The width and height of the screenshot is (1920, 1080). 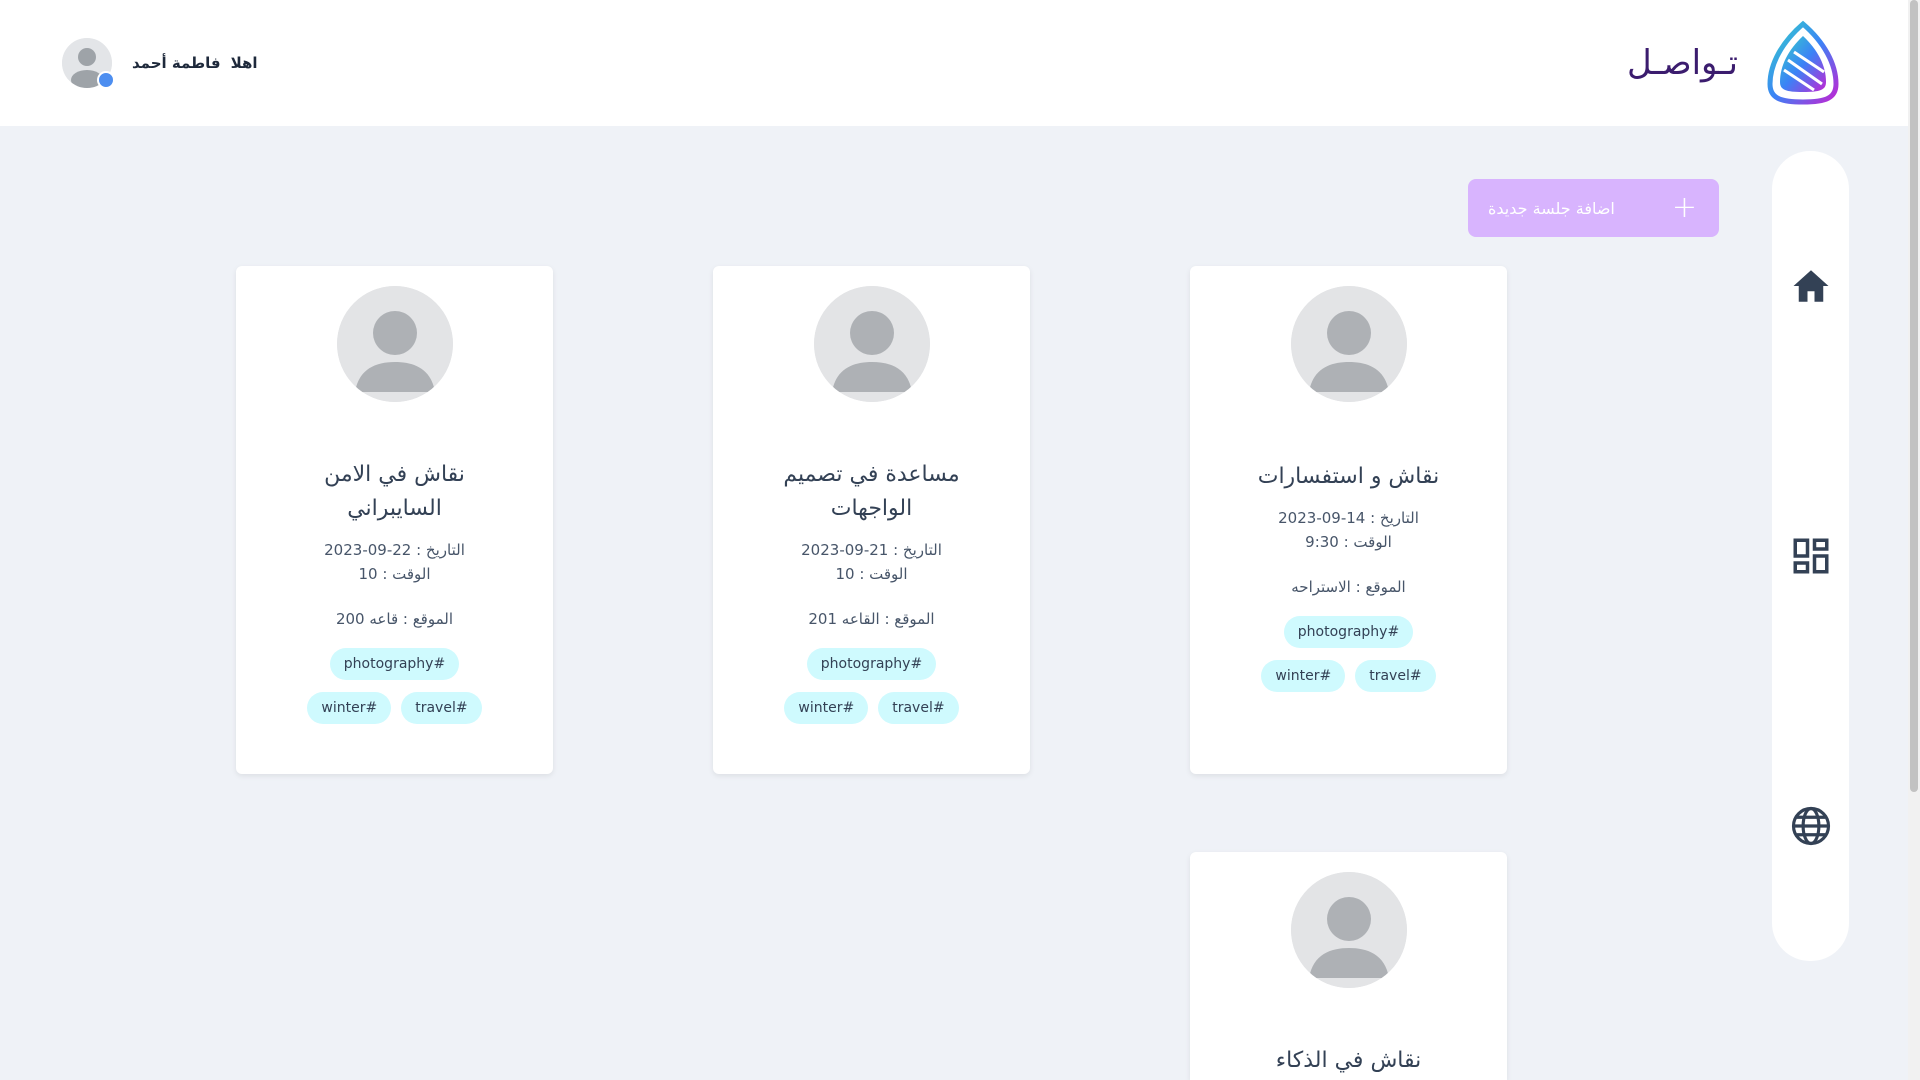 What do you see at coordinates (1348, 1060) in the screenshot?
I see `session-title: نقاش في الذكاء` at bounding box center [1348, 1060].